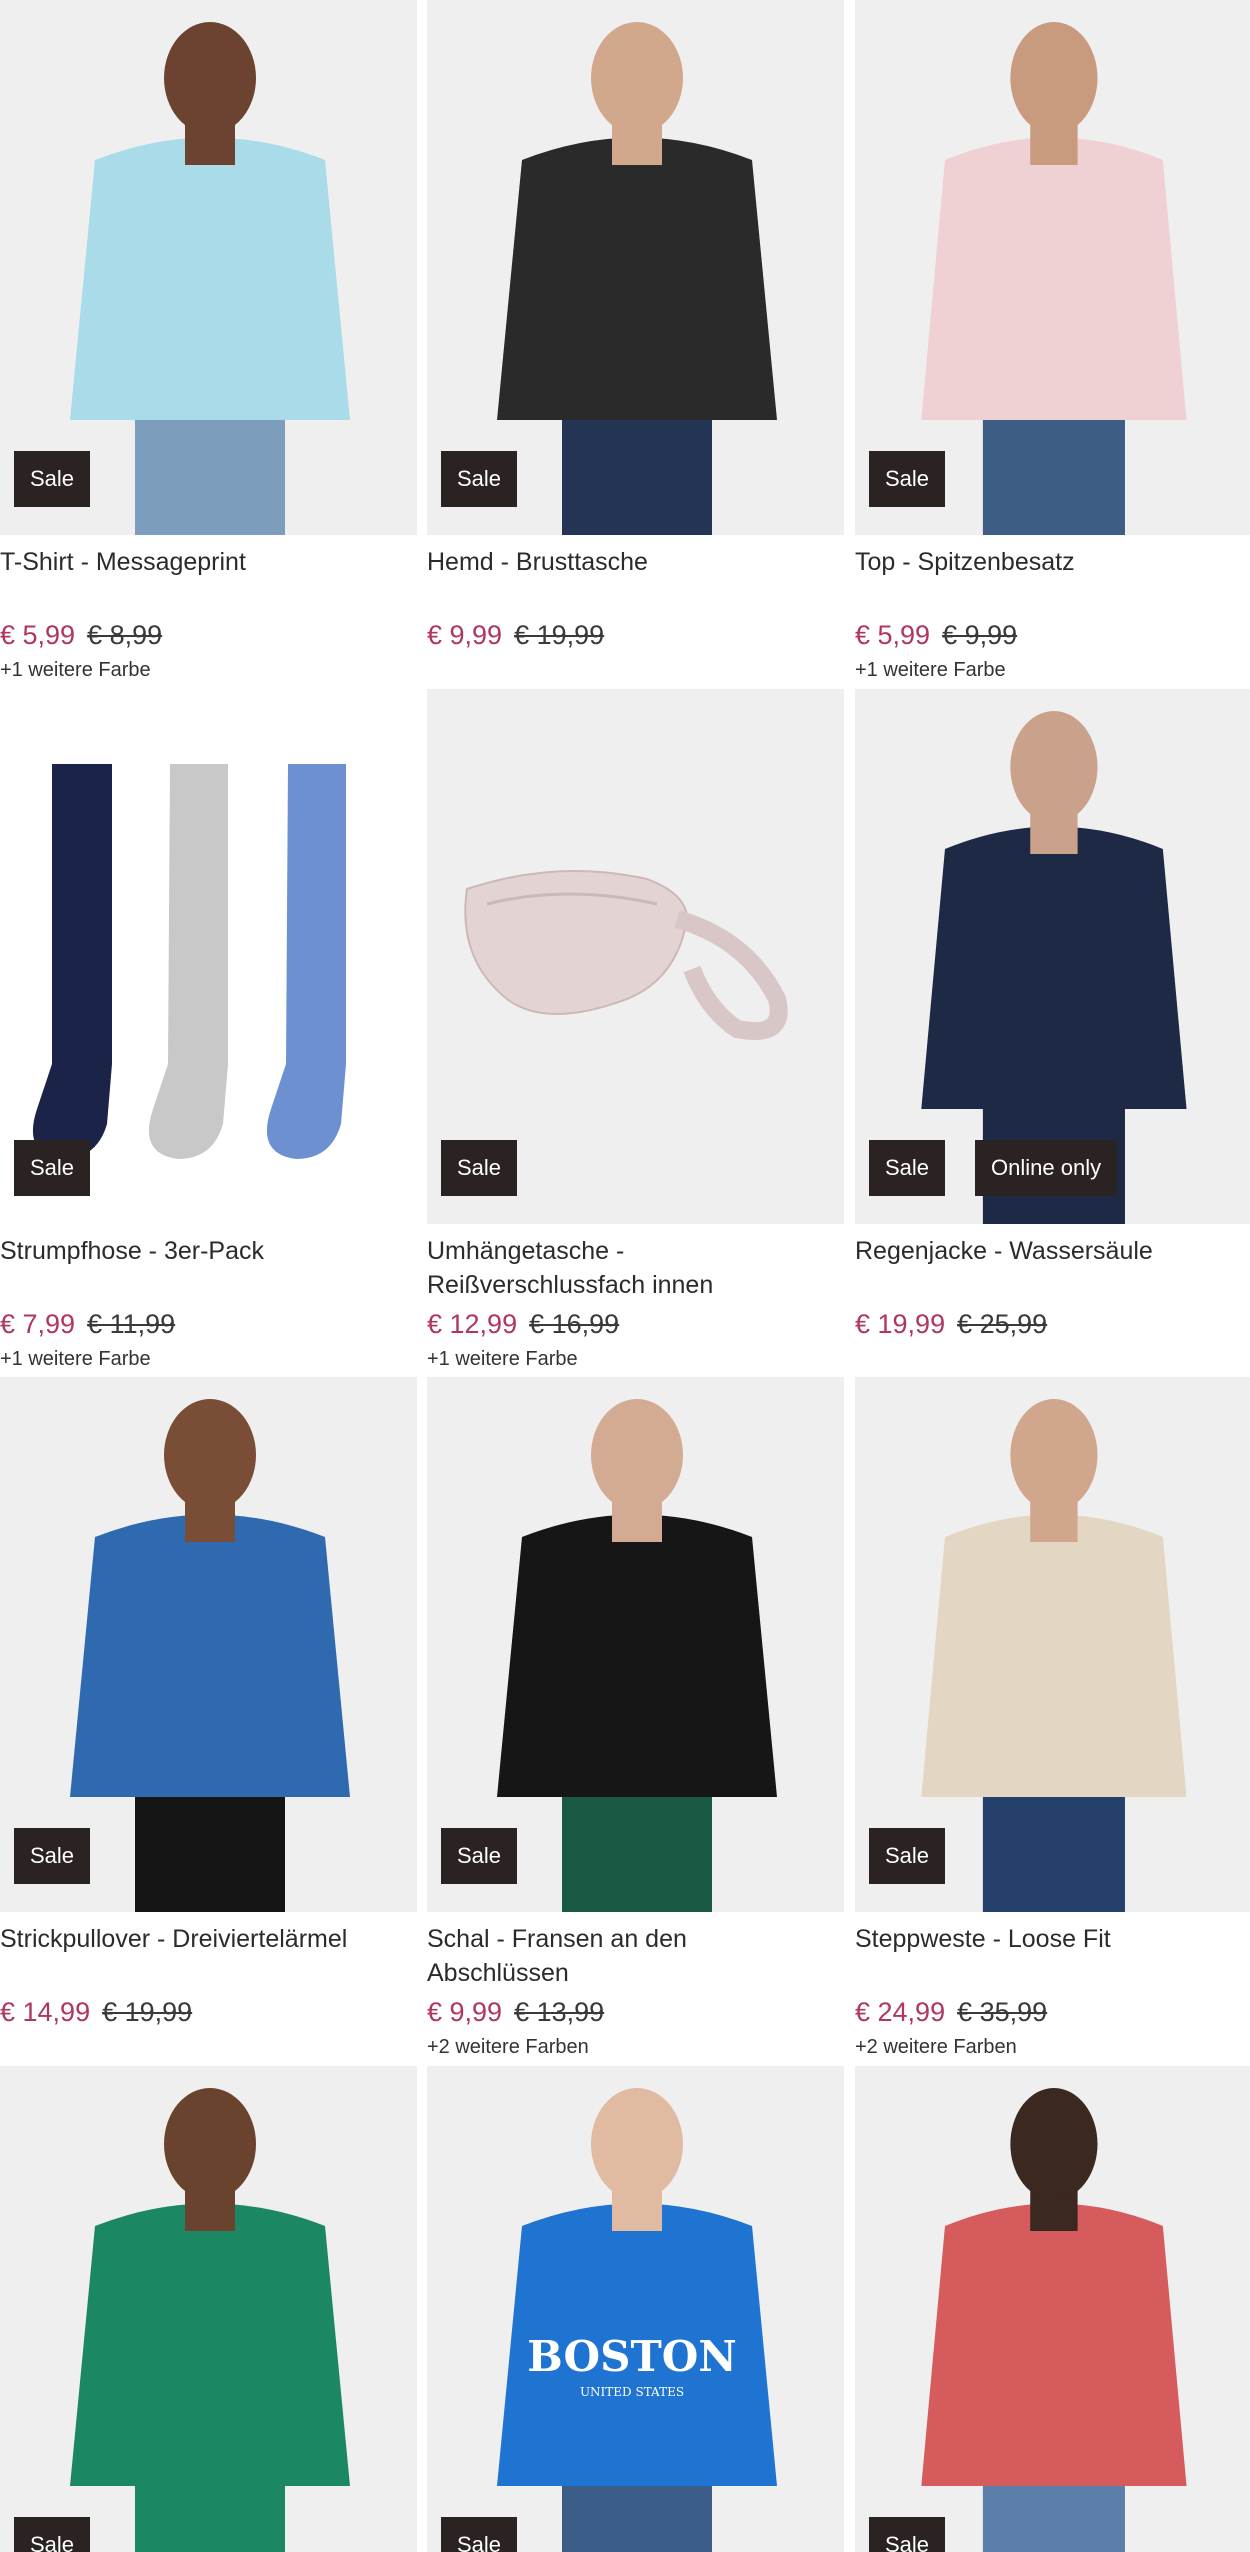  I want to click on product-title: Strumpfhose - 3er-Pack, so click(208, 1268).